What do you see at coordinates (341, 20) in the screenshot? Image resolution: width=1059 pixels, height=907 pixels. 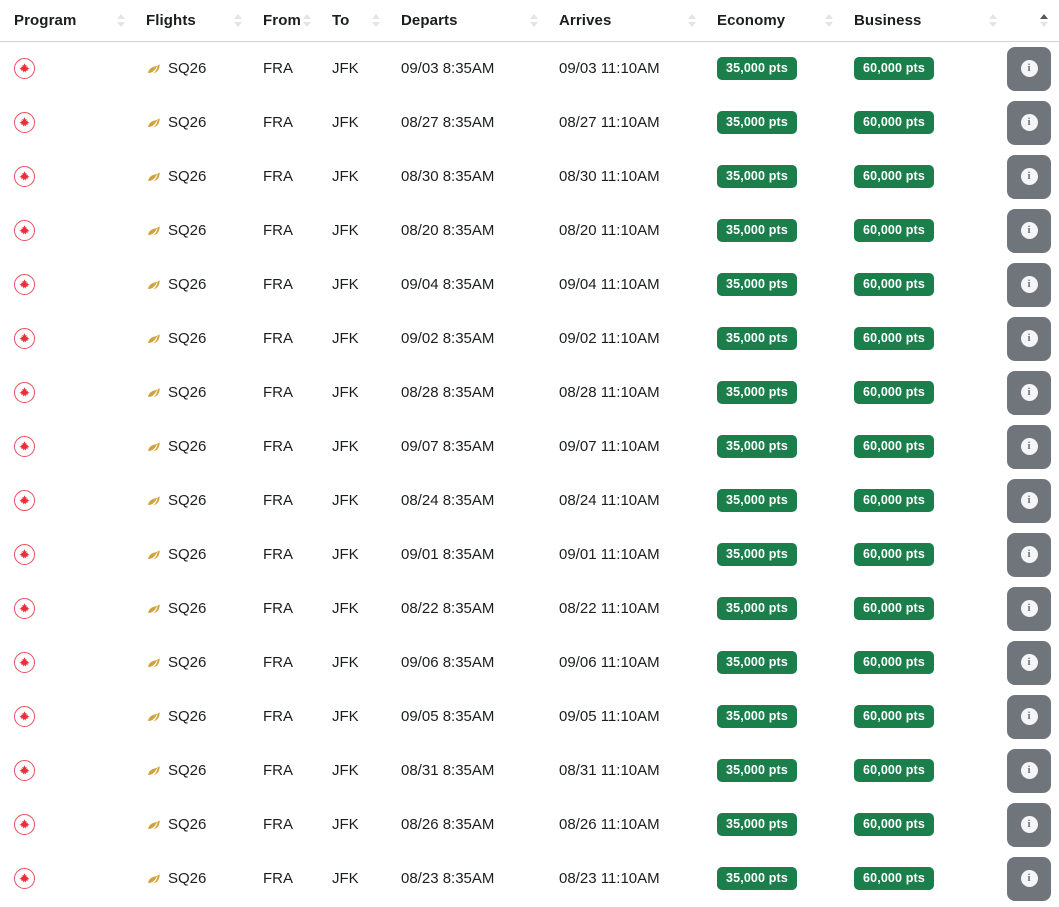 I see `column-header-label-to: To` at bounding box center [341, 20].